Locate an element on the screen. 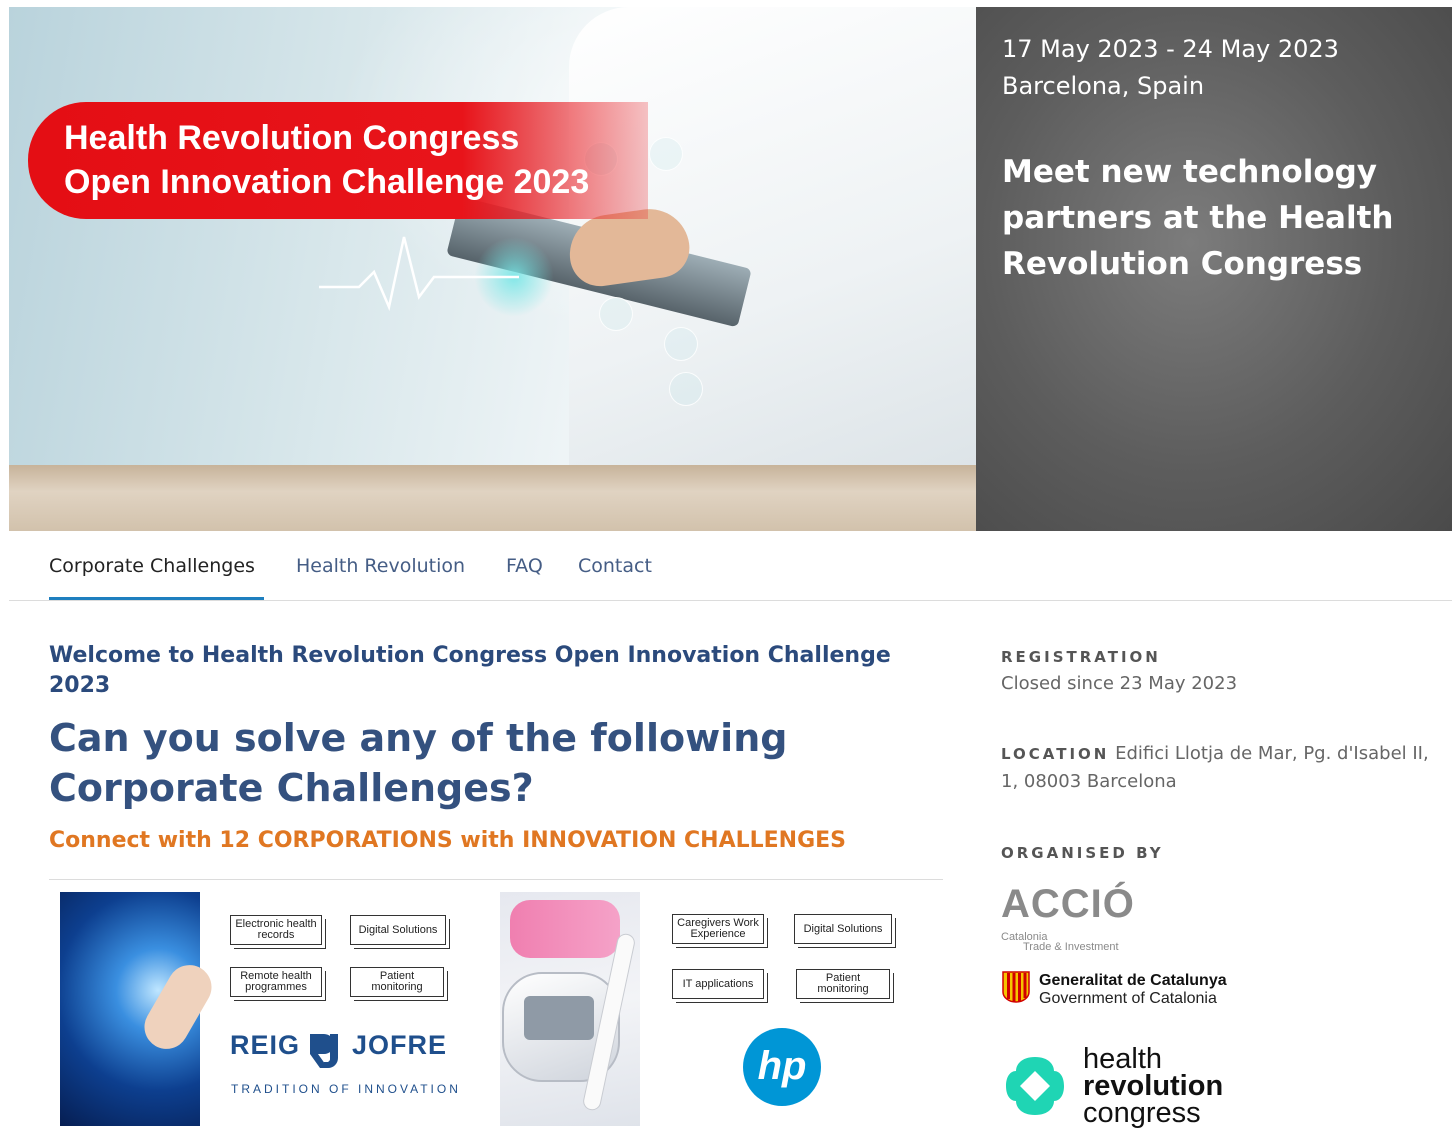 Image resolution: width=1452 pixels, height=1137 pixels. finger-shape is located at coordinates (178, 1007).